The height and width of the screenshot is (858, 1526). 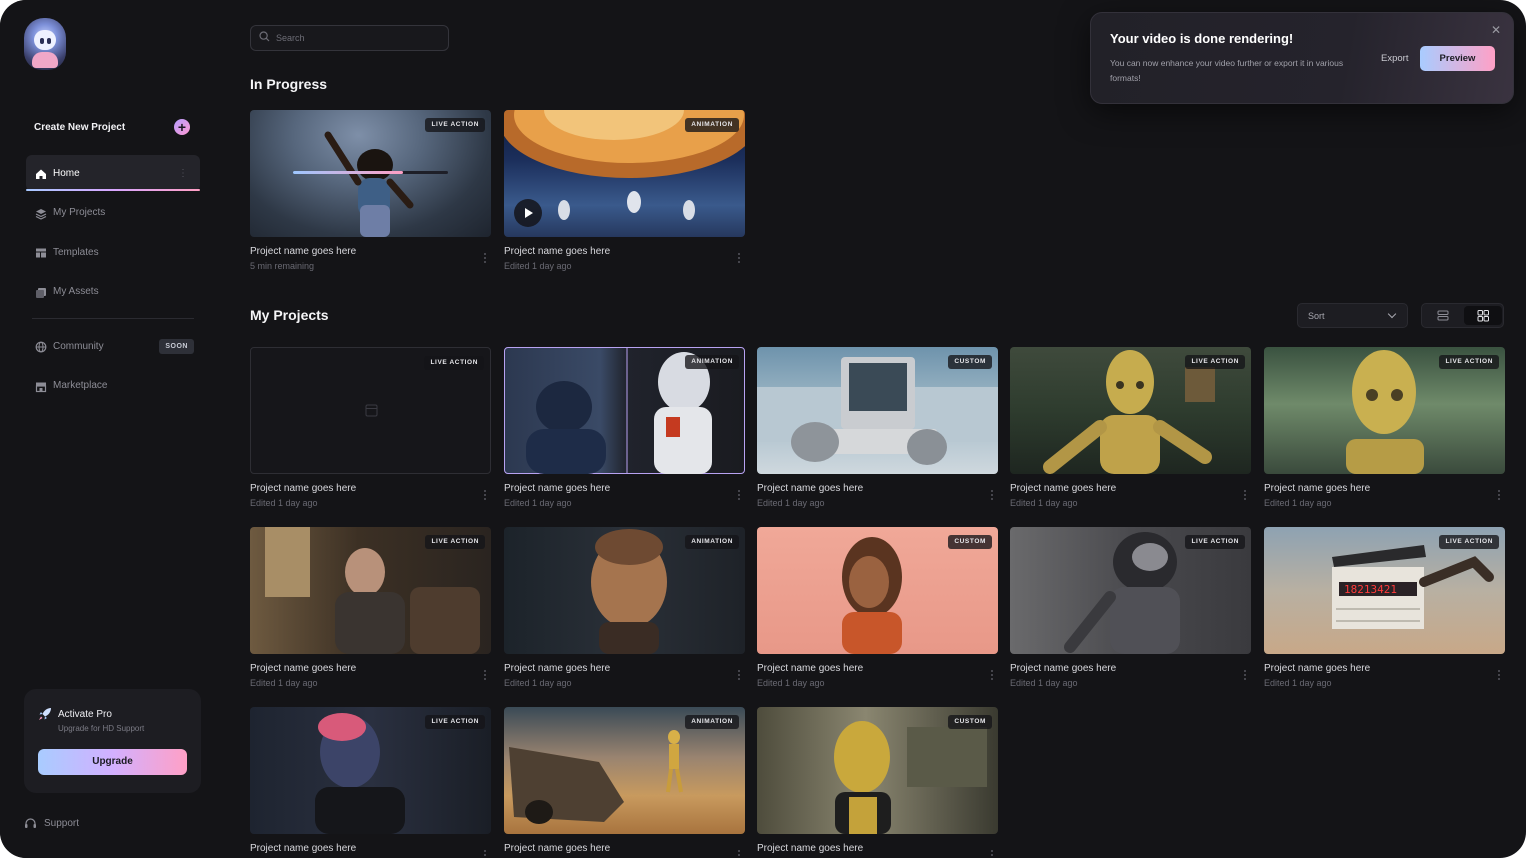 I want to click on project-meta: 5 min remaining, so click(x=282, y=266).